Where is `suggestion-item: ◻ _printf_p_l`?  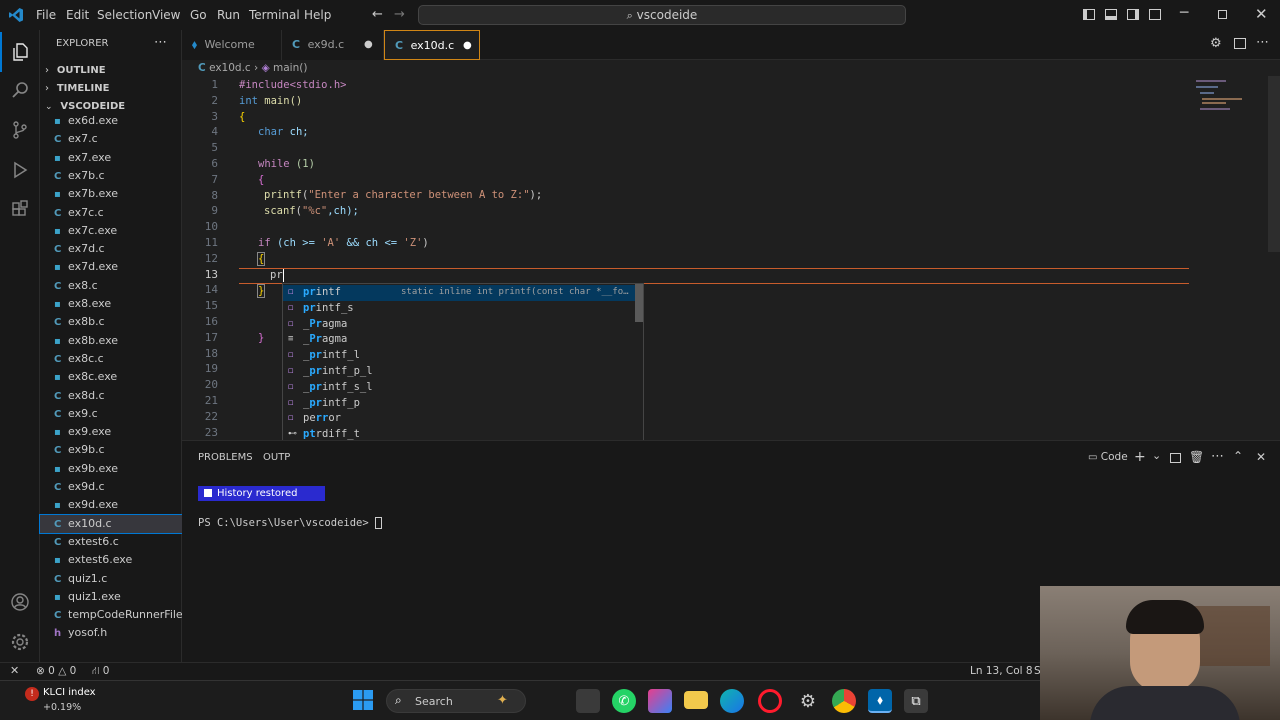
suggestion-item: ◻ _printf_p_l is located at coordinates (459, 372).